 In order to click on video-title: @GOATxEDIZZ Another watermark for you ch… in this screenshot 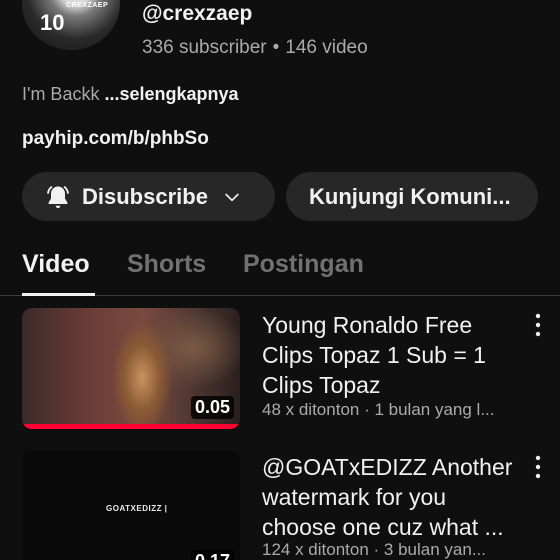, I will do `click(393, 497)`.